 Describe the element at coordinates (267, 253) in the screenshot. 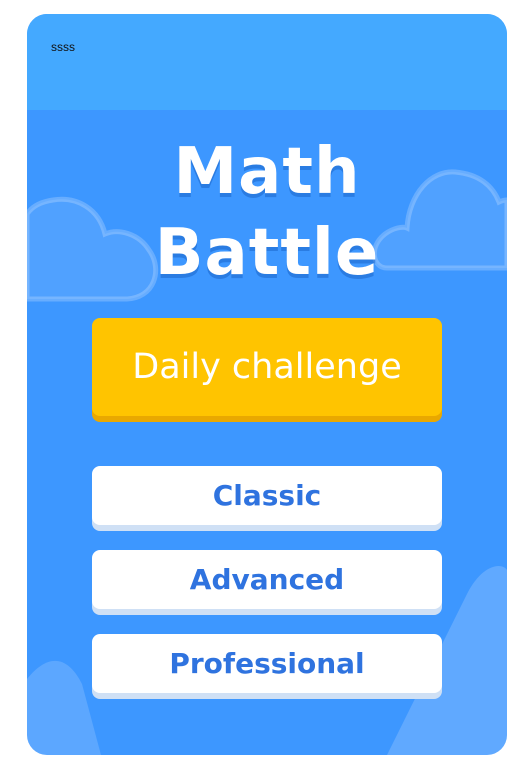

I see `title-line-2: Battle` at that location.